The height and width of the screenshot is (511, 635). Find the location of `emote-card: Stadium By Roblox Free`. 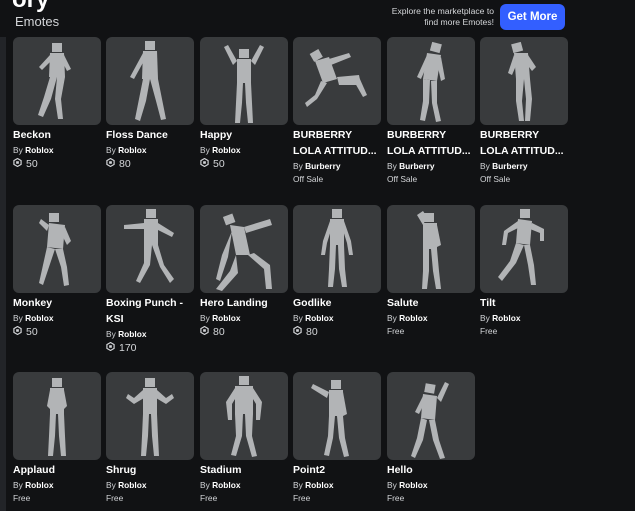

emote-card: Stadium By Roblox Free is located at coordinates (244, 438).